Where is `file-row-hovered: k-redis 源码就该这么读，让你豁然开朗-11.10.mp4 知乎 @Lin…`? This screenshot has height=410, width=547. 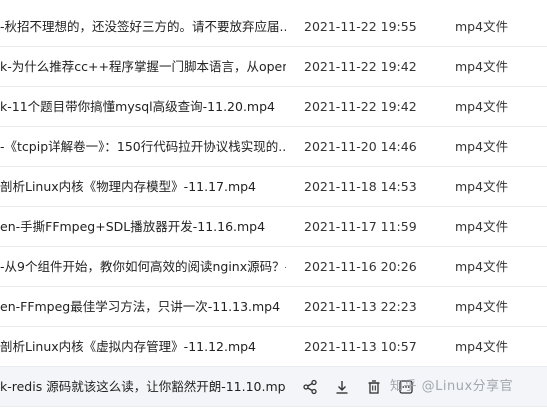 file-row-hovered: k-redis 源码就该这么读，让你豁然开朗-11.10.mp4 知乎 @Lin… is located at coordinates (273, 387).